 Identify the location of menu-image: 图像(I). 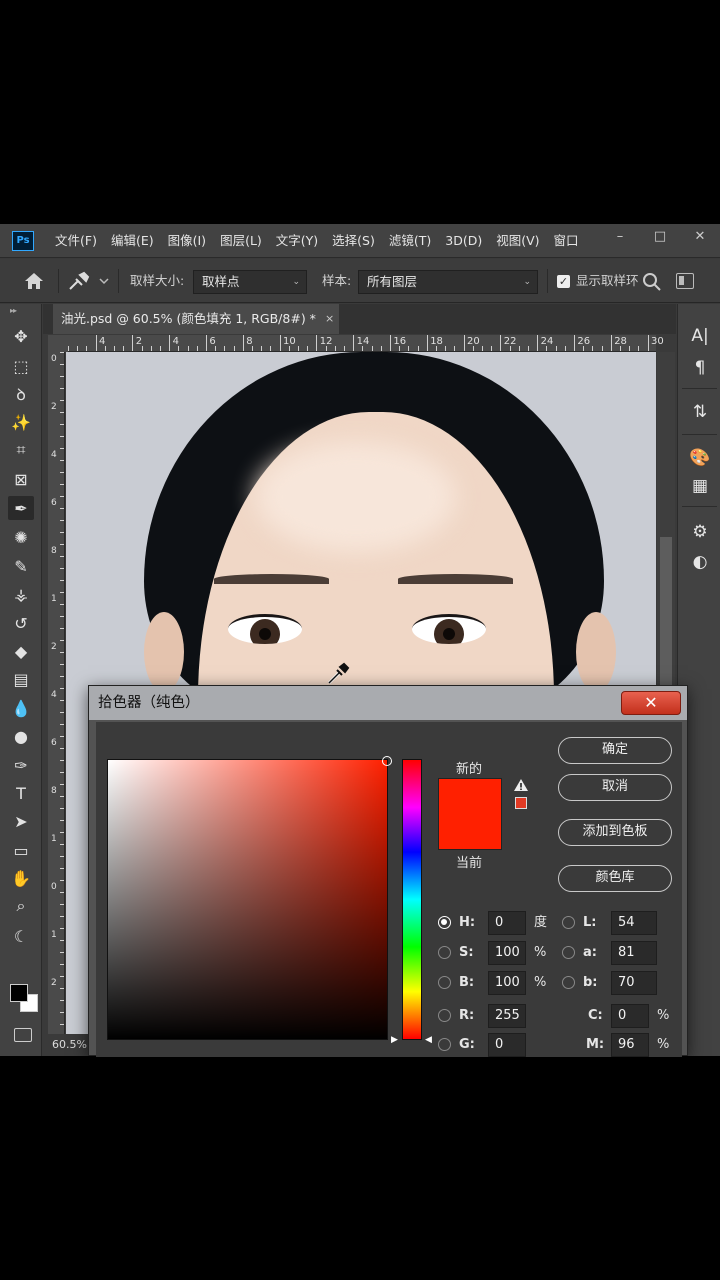
(187, 241).